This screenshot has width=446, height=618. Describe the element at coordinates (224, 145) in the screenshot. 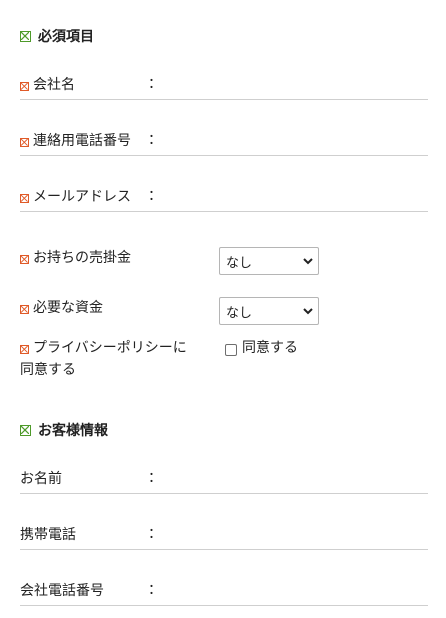

I see `contact-phone-input` at that location.